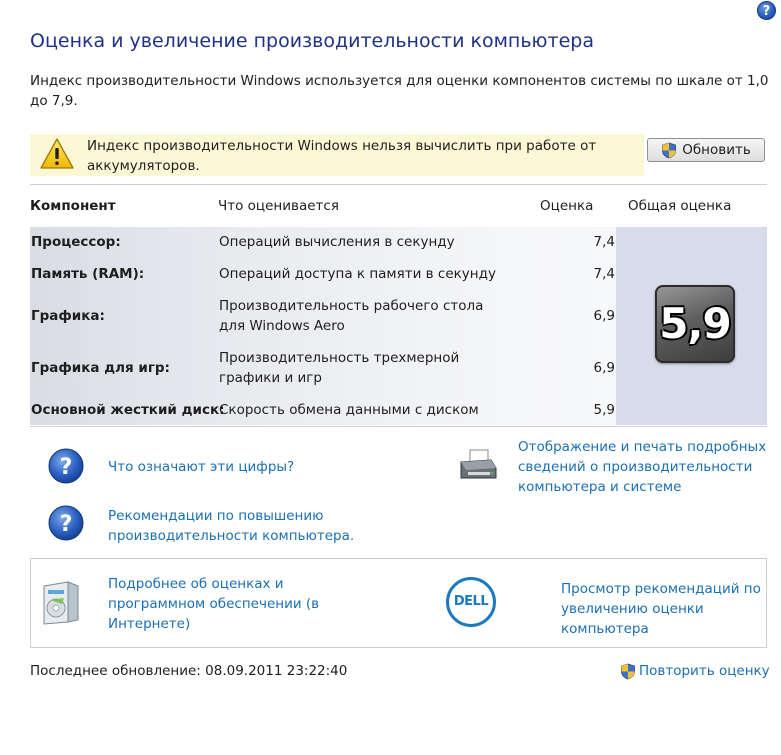  I want to click on link-what-numbers: Что означают эти цифры?, so click(201, 467).